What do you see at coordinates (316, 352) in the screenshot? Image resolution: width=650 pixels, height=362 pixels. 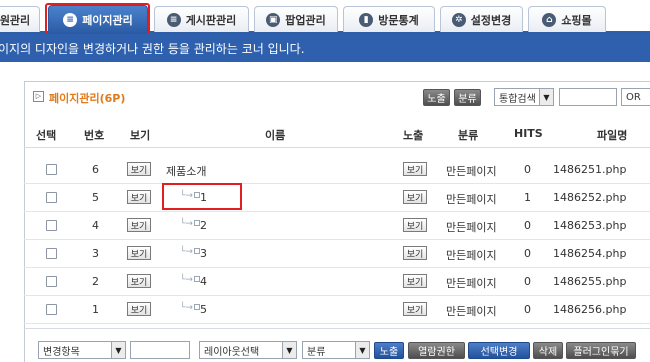 I see `category-select-value: 분류` at bounding box center [316, 352].